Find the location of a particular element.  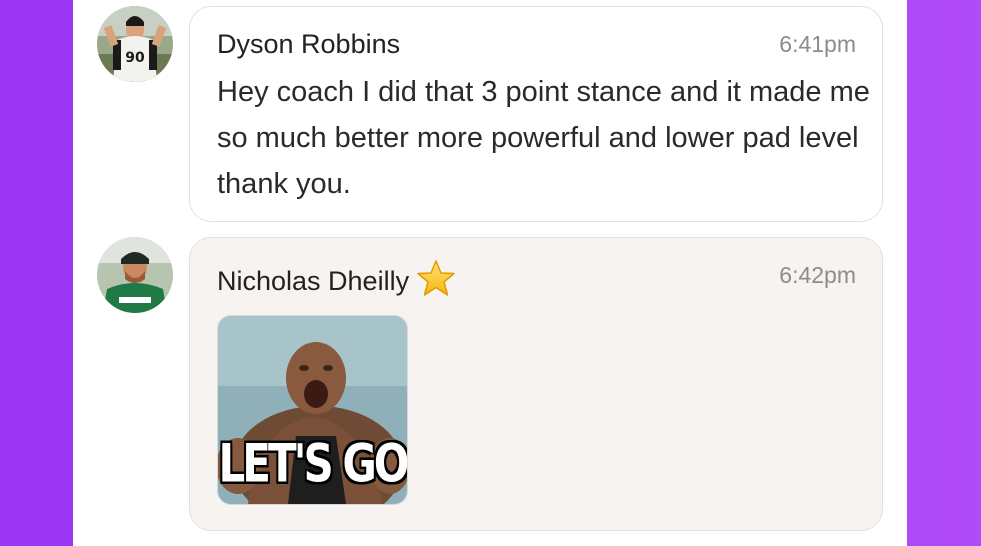

gif-caption: LET'S GO is located at coordinates (312, 463).